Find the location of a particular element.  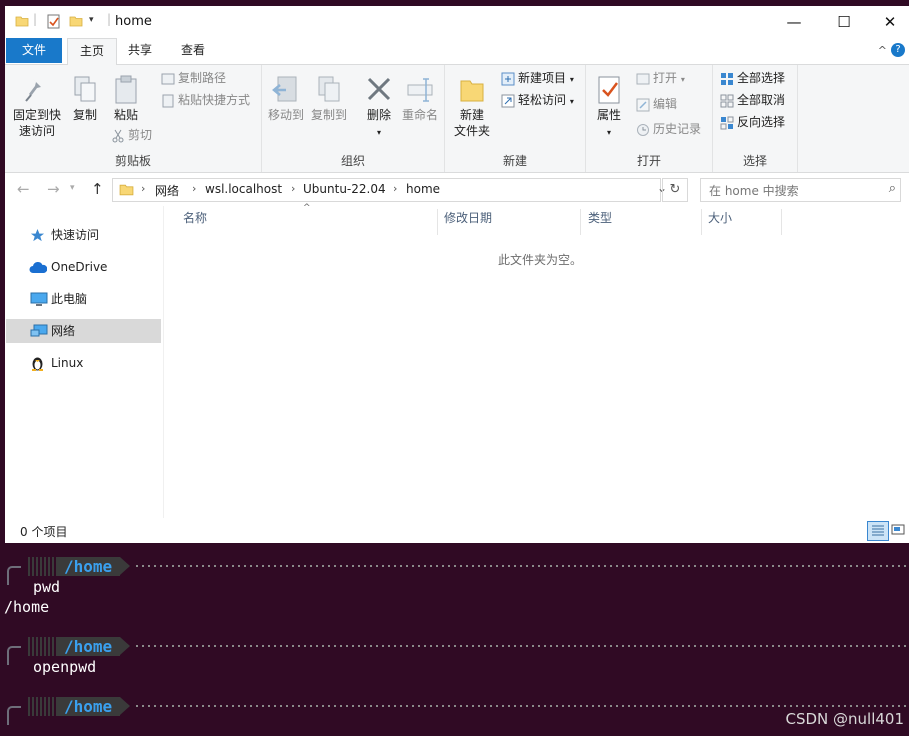

customize-quick-access-icon: ▾ is located at coordinates (91, 20).